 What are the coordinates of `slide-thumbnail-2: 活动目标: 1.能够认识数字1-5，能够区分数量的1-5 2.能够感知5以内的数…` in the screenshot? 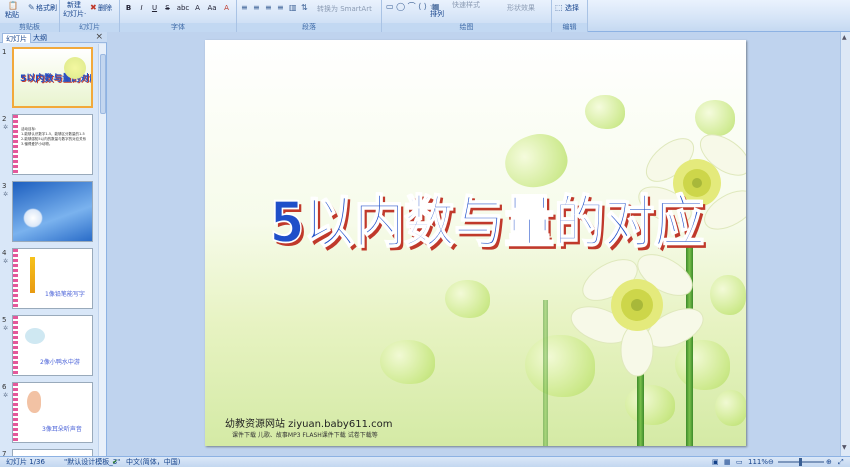 It's located at (52, 144).